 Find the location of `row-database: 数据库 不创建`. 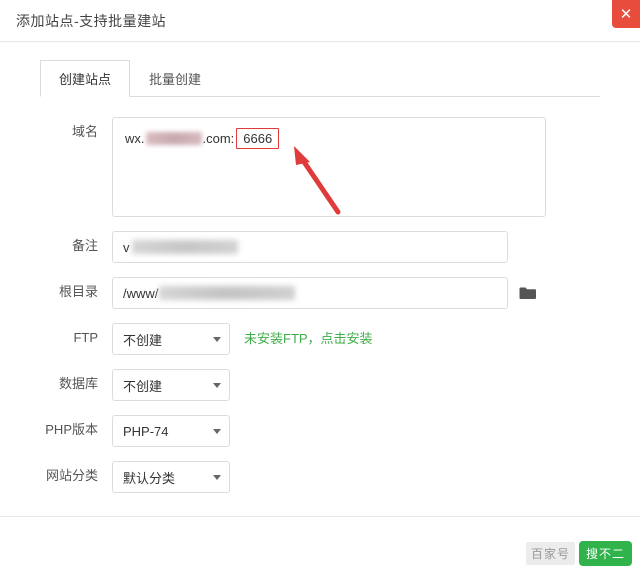

row-database: 数据库 不创建 is located at coordinates (320, 385).